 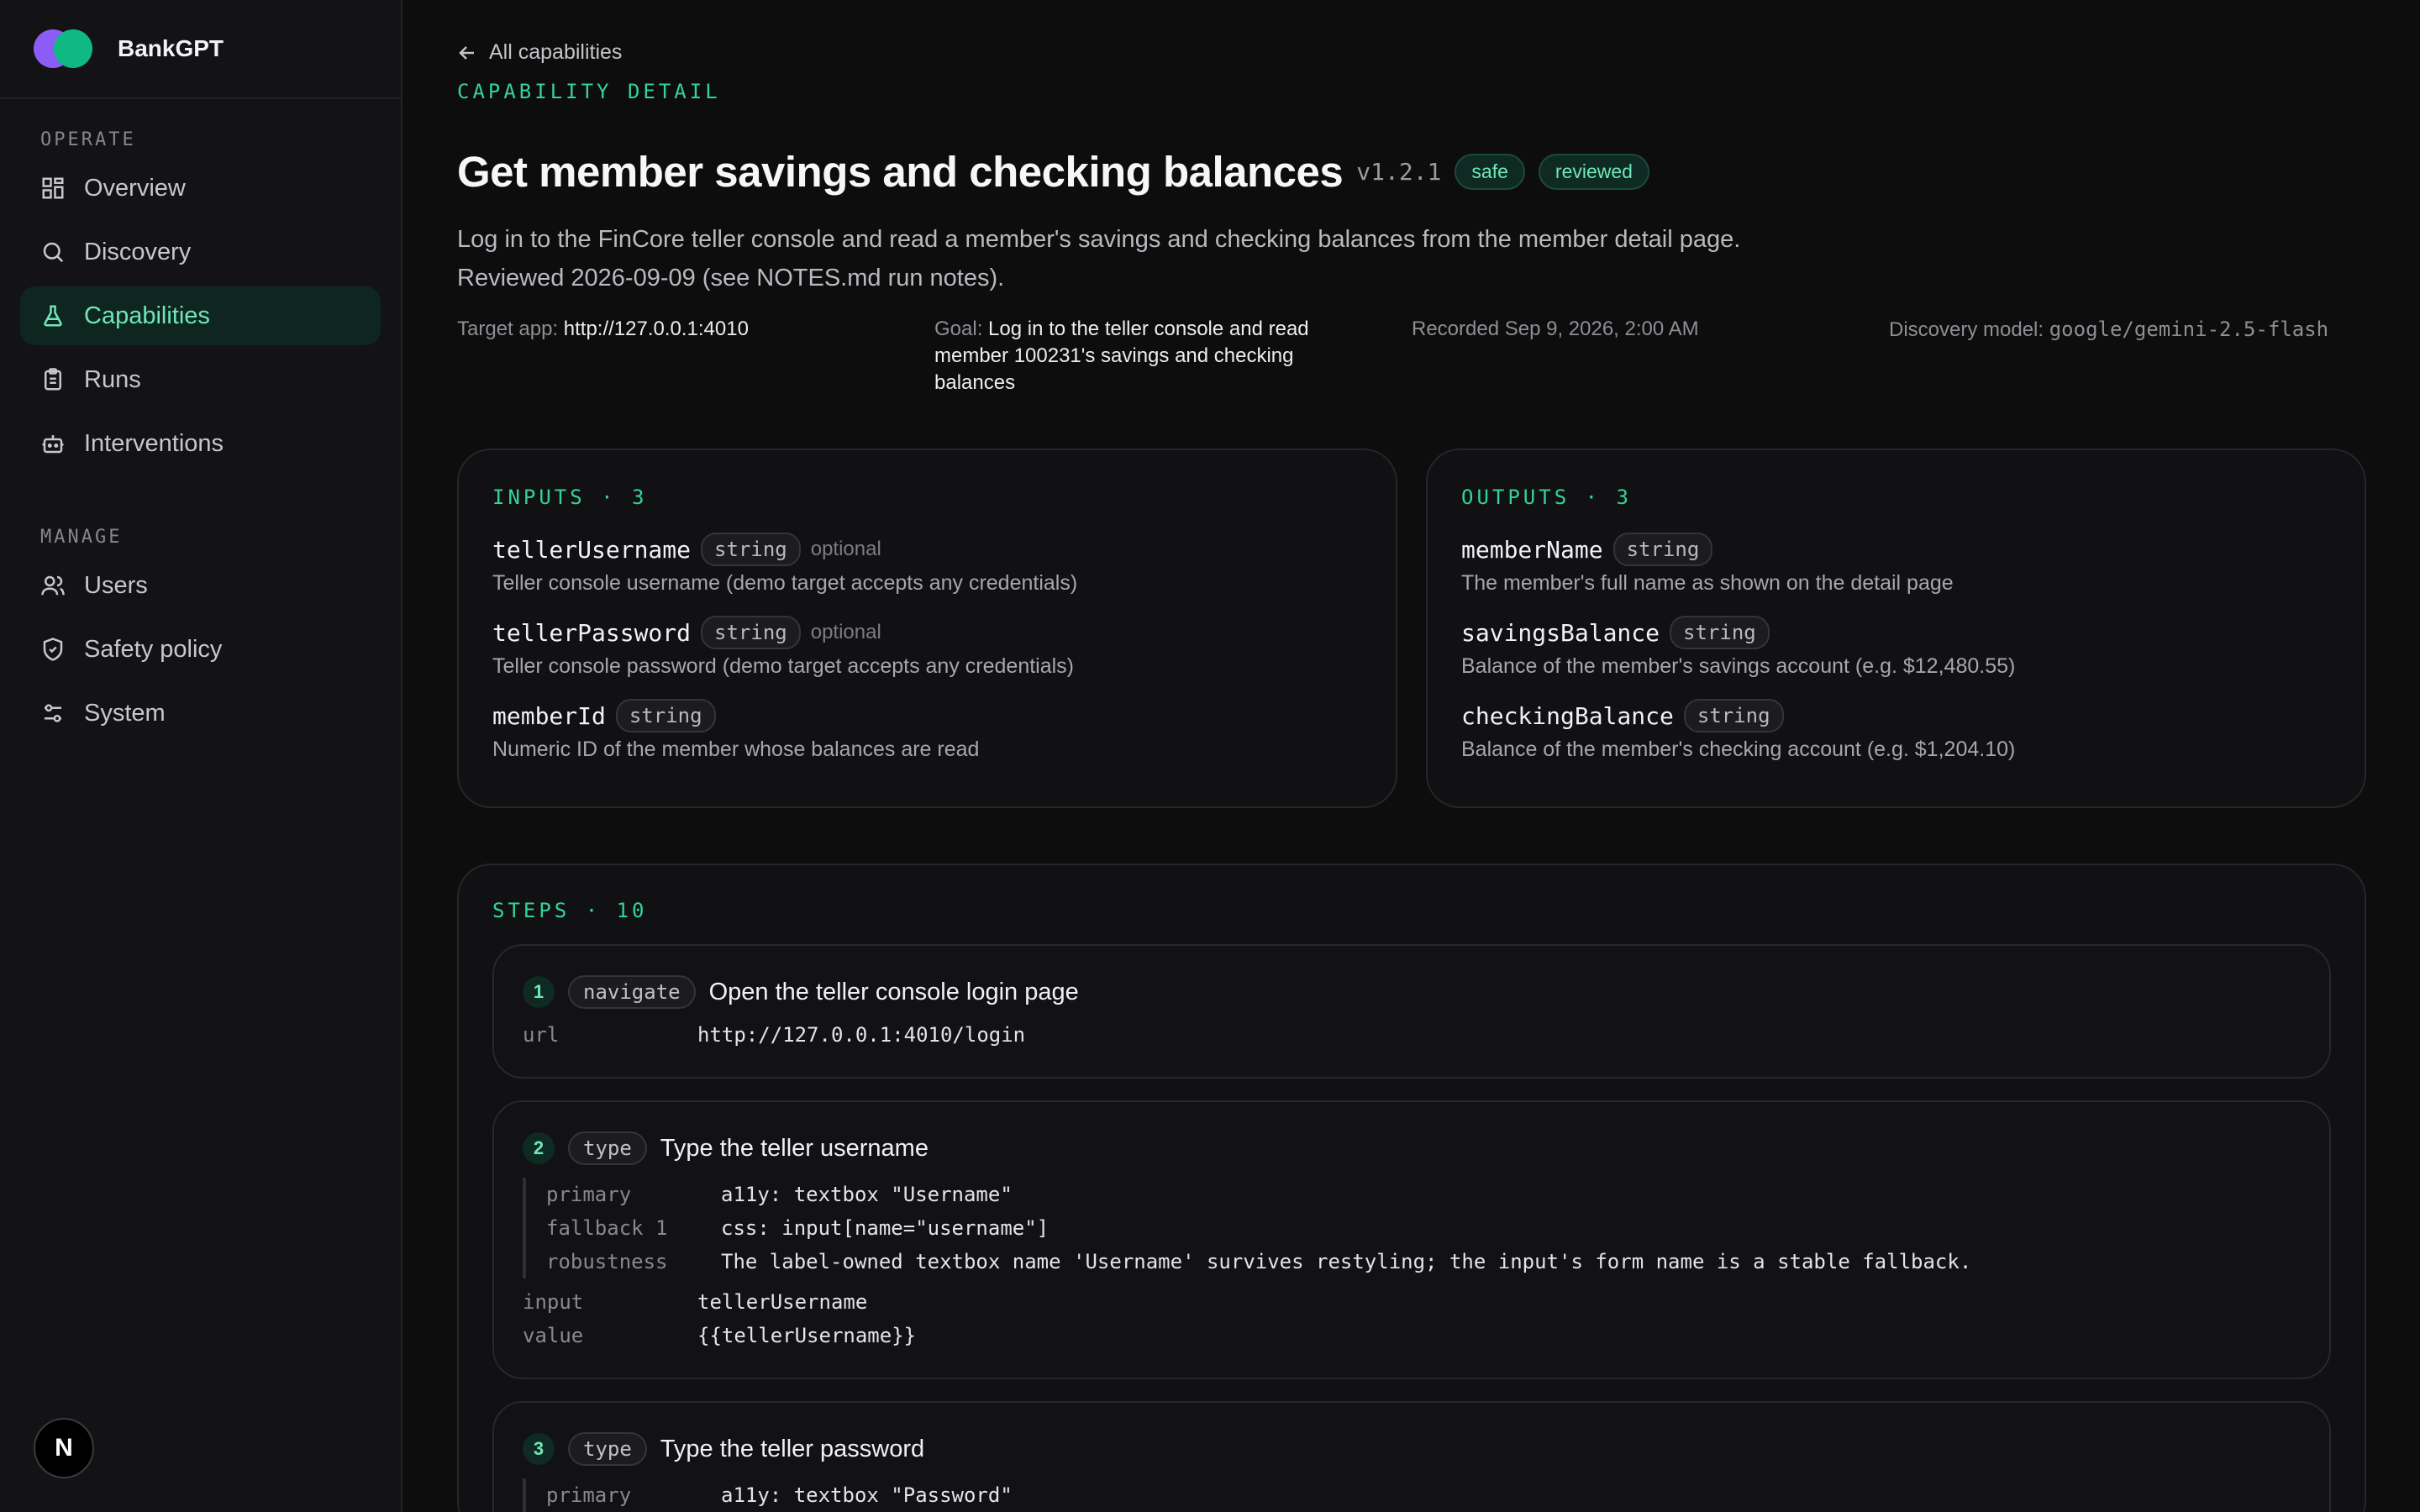 I want to click on outputs-heading: OUTPUTS · 3, so click(x=1546, y=497).